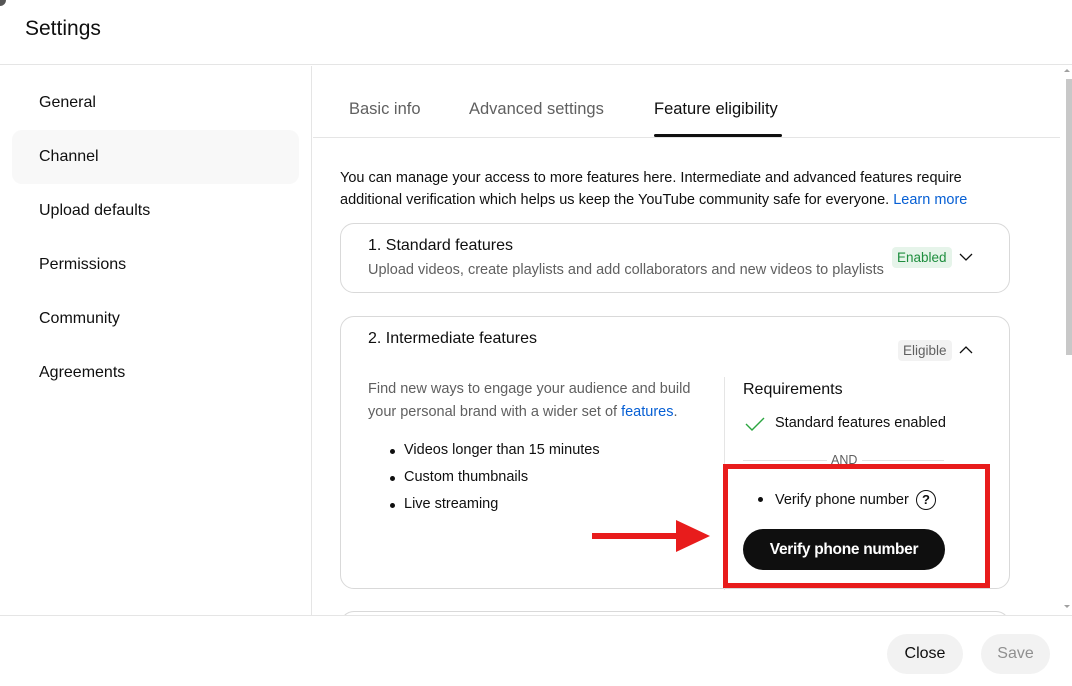  Describe the element at coordinates (860, 423) in the screenshot. I see `requirement-met: Standard features enabled` at that location.